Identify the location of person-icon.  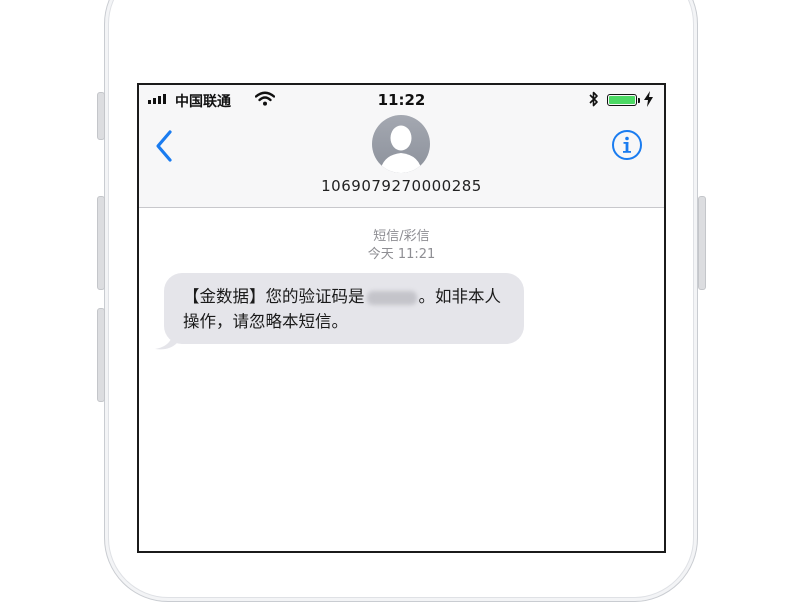
(401, 149).